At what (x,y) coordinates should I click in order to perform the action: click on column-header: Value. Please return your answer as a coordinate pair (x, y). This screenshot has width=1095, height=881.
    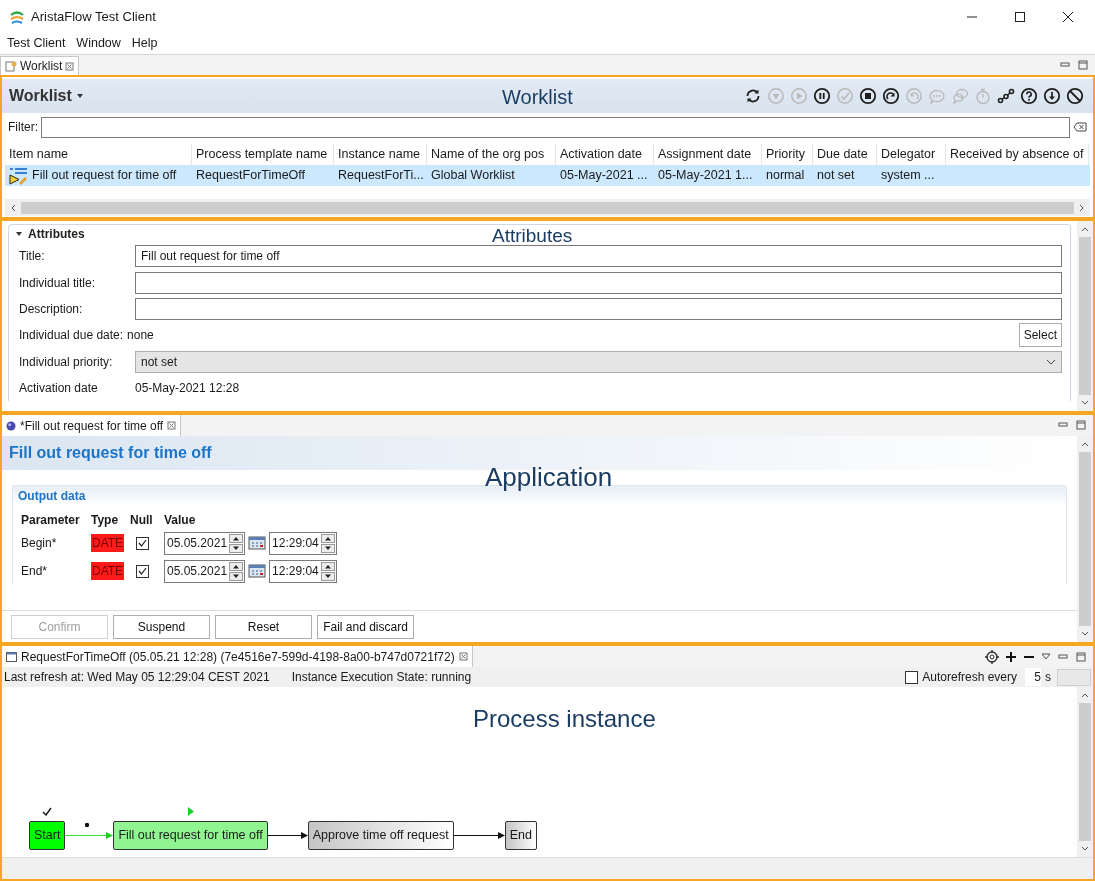
    Looking at the image, I should click on (180, 520).